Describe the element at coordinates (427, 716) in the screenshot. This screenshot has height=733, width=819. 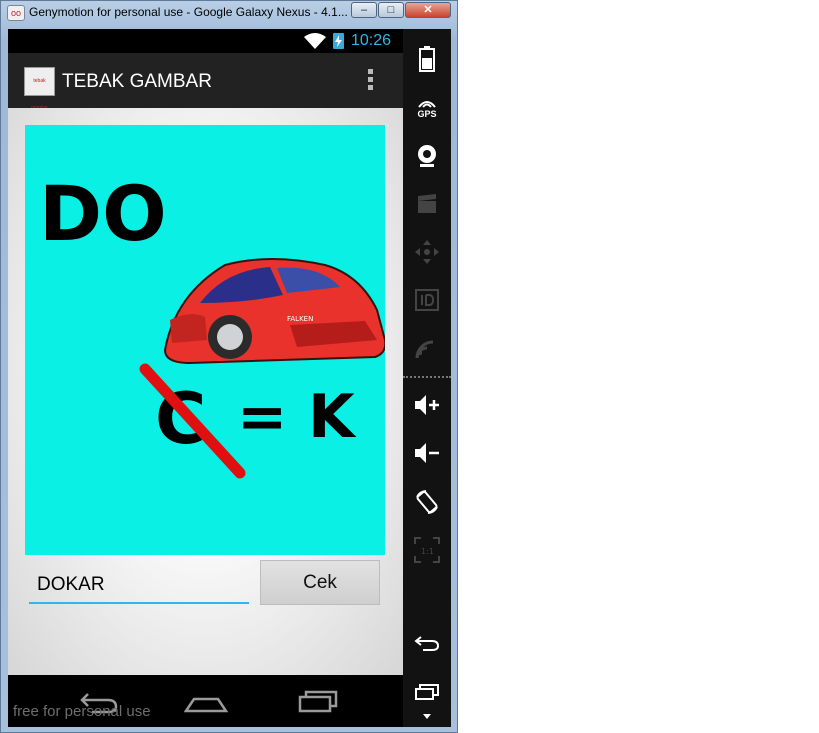
I see `menu-down-icon` at that location.